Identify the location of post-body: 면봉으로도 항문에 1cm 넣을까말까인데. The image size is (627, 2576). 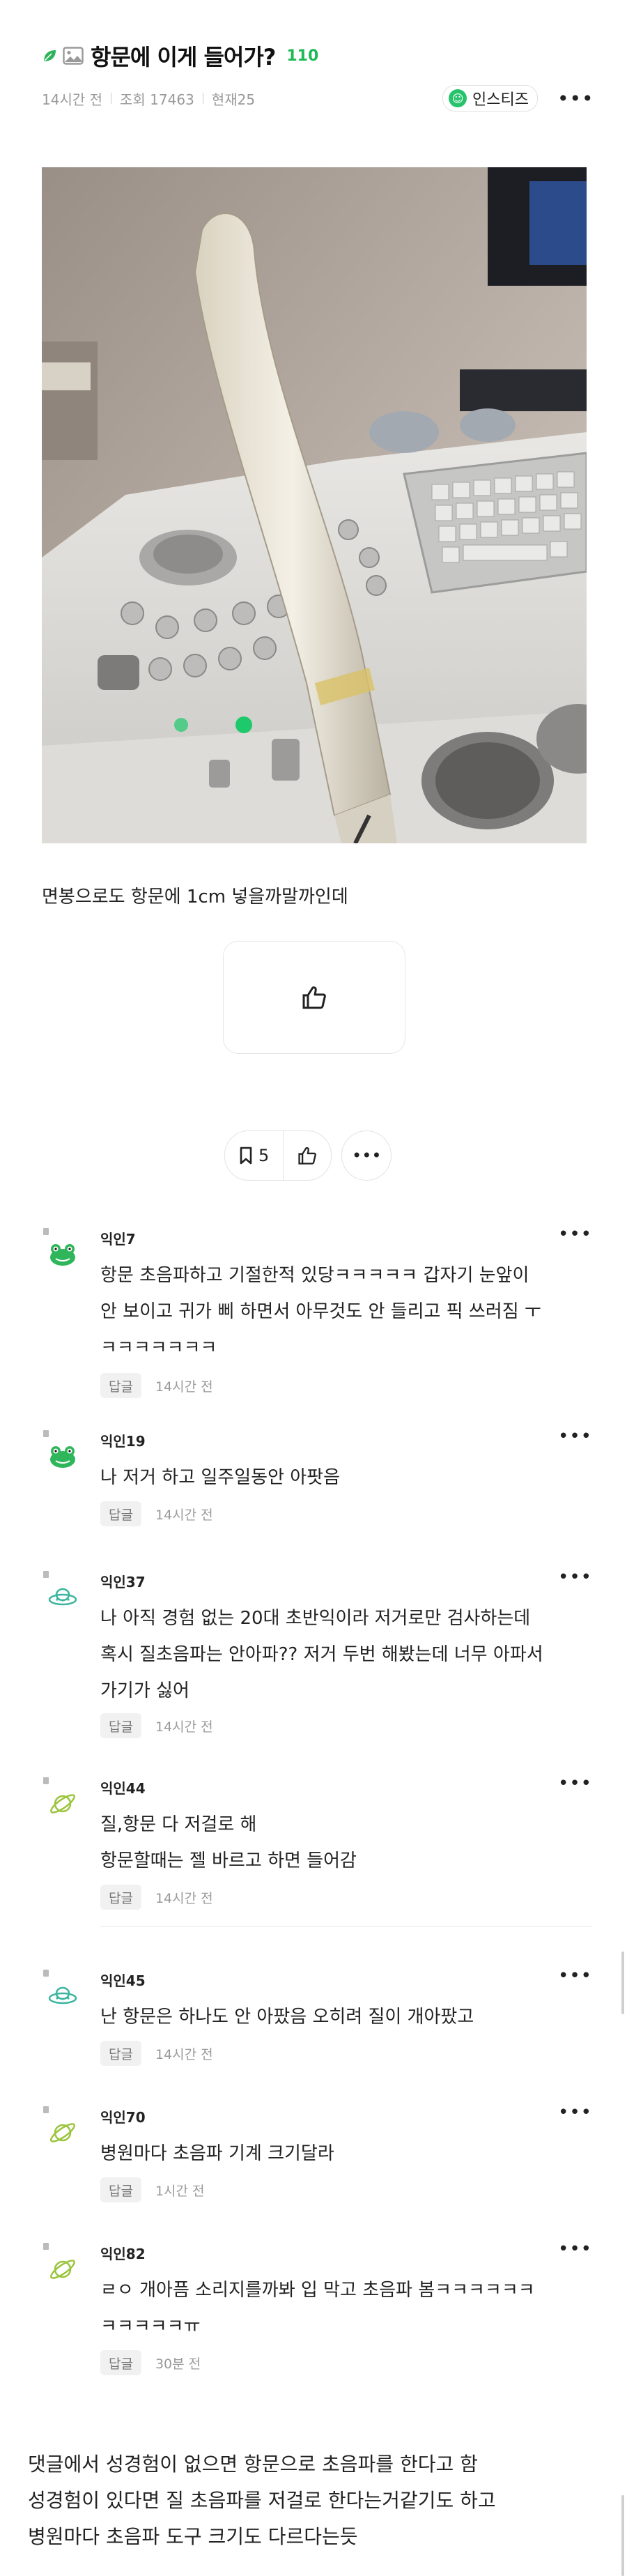
(195, 897).